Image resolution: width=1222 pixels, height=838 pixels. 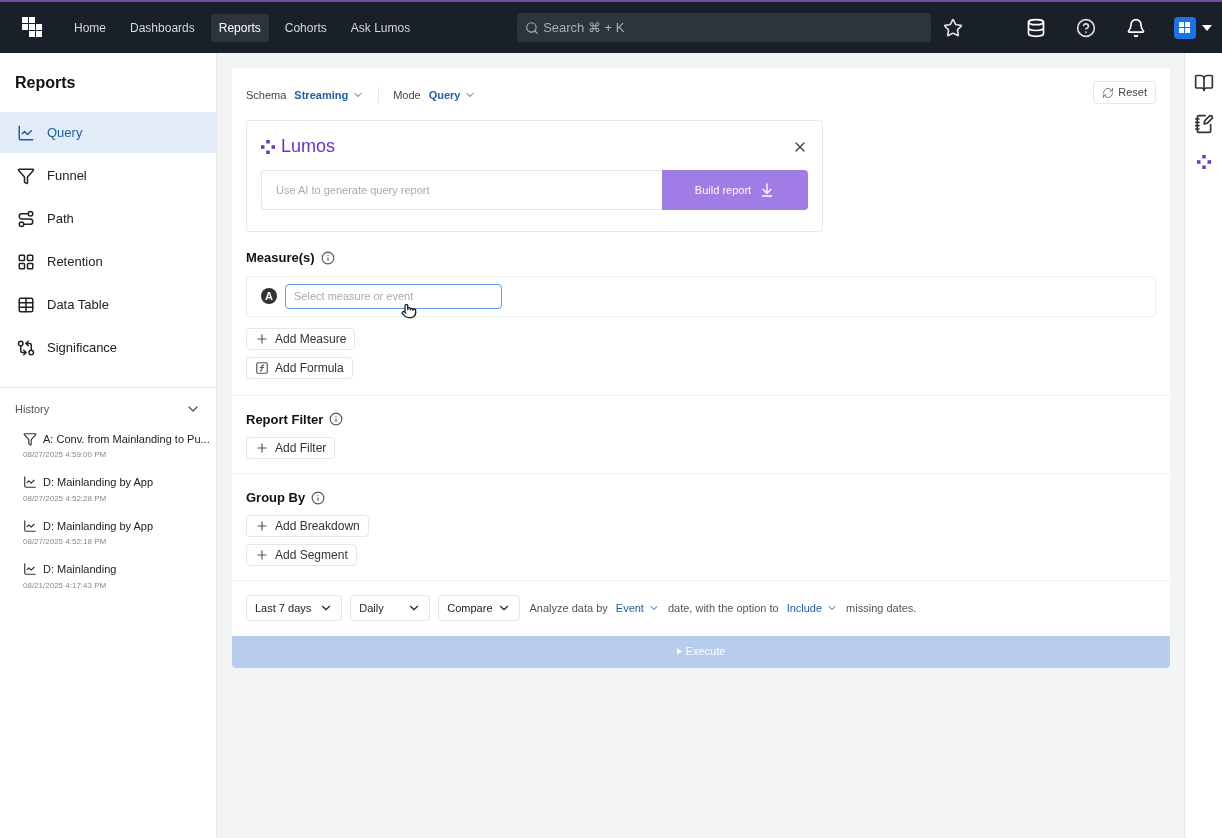 I want to click on note-icon, so click(x=1203, y=124).